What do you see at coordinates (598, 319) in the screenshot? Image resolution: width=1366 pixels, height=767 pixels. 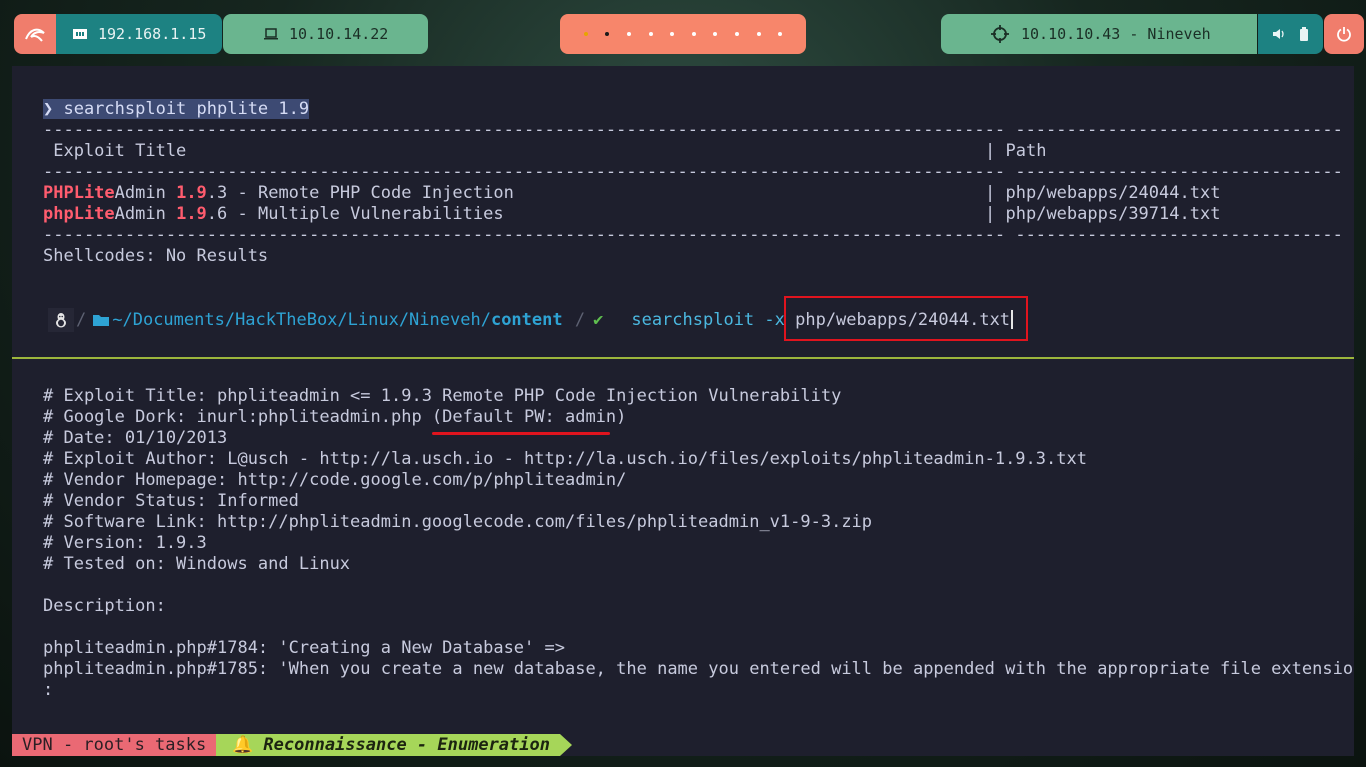 I see `check-icon: ✔` at bounding box center [598, 319].